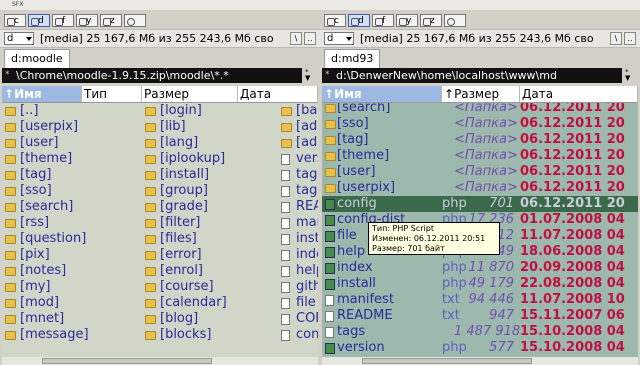 This screenshot has height=365, width=640. I want to click on table-row: tags 1 487 918 15.10.2008 04, so click(480, 332).